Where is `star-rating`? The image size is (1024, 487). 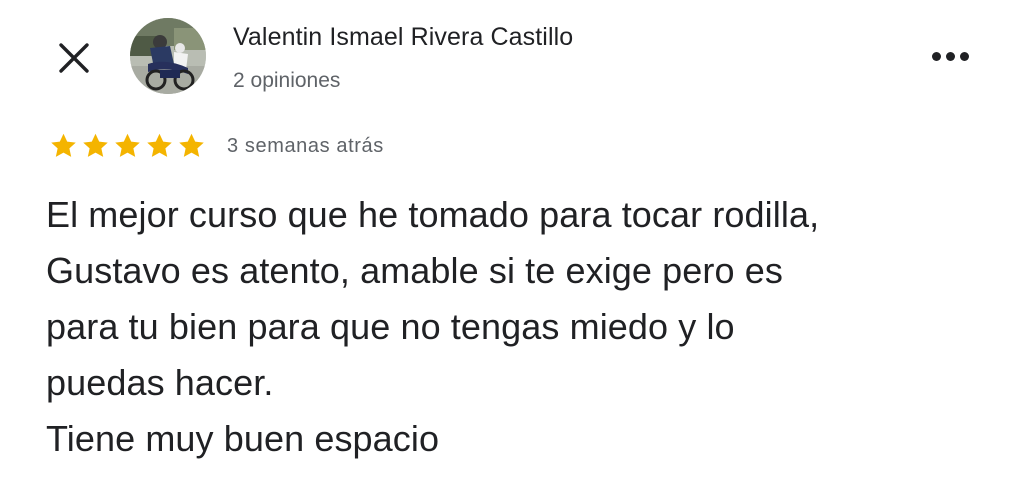
star-rating is located at coordinates (127, 146).